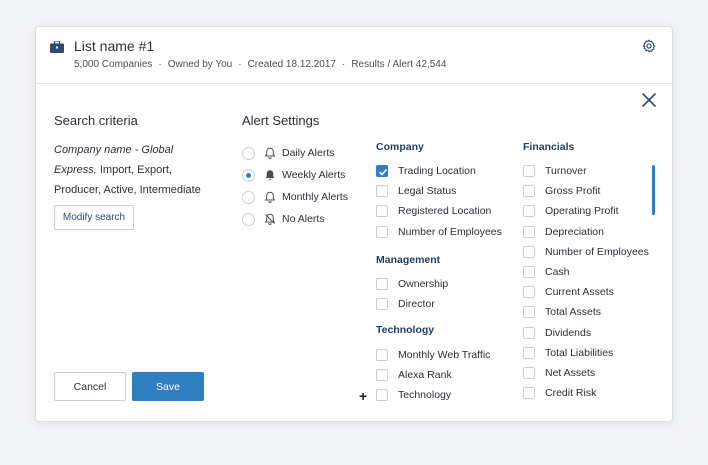 This screenshot has height=465, width=708. What do you see at coordinates (291, 64) in the screenshot?
I see `created-date: Created 18.12.2017` at bounding box center [291, 64].